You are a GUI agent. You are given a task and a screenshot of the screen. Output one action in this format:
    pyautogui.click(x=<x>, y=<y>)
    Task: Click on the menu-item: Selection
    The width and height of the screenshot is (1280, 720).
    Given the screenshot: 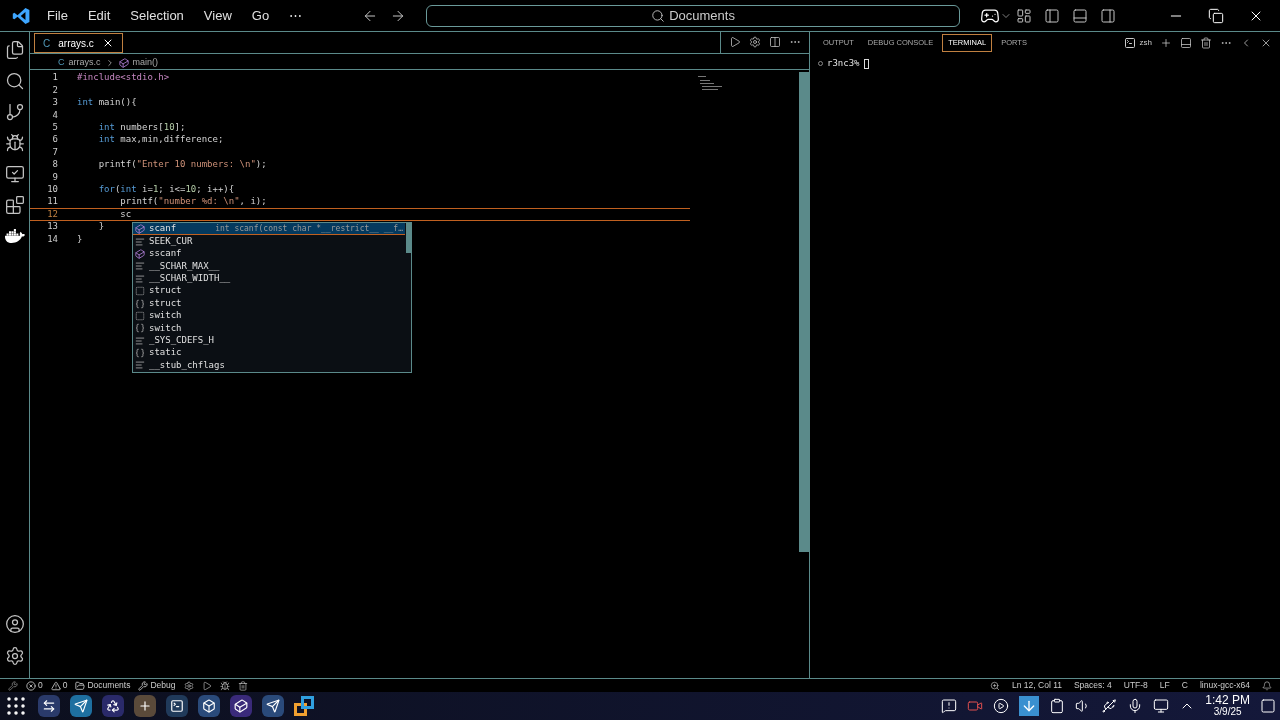 What is the action you would take?
    pyautogui.click(x=157, y=15)
    